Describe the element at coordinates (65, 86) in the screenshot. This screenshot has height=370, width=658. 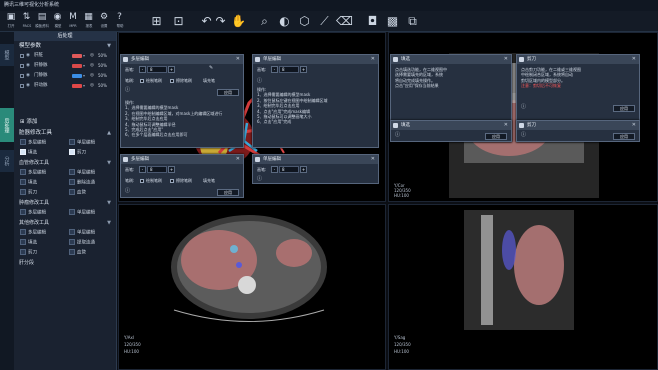
I see `model-row: ◉ 肝动脉 ▾ ◎ 50%` at that location.